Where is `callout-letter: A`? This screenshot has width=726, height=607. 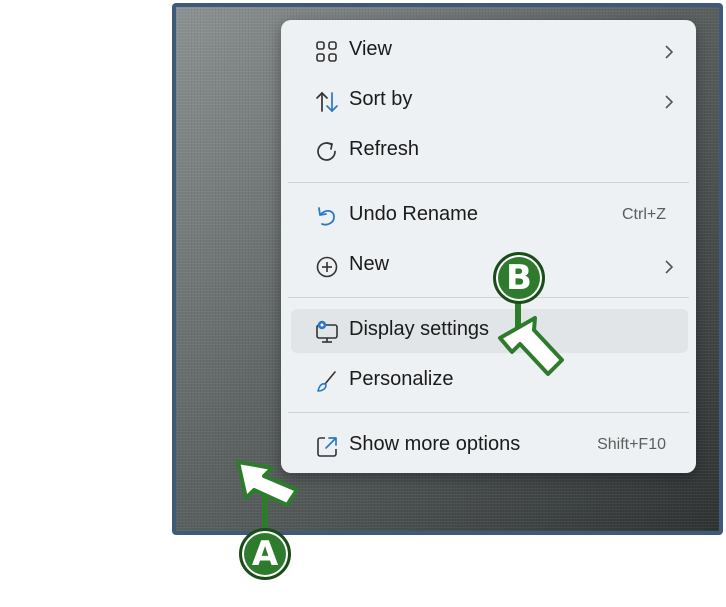
callout-letter: A is located at coordinates (265, 554).